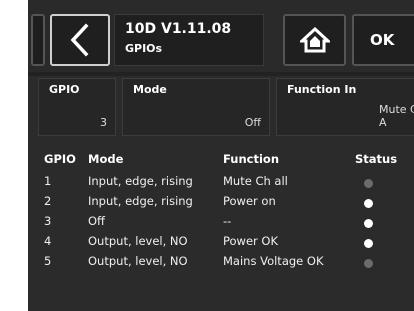  Describe the element at coordinates (48, 241) in the screenshot. I see `row-gpio: 4` at that location.